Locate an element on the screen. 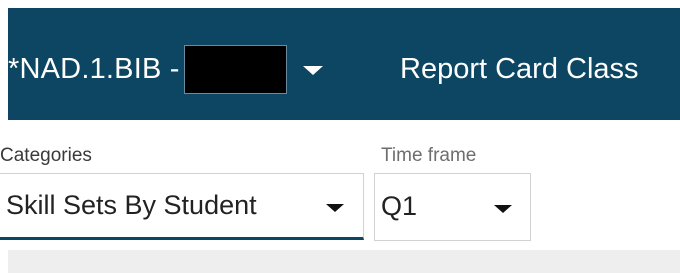 The height and width of the screenshot is (273, 680). time-frame-selected-value: Q1 is located at coordinates (399, 206).